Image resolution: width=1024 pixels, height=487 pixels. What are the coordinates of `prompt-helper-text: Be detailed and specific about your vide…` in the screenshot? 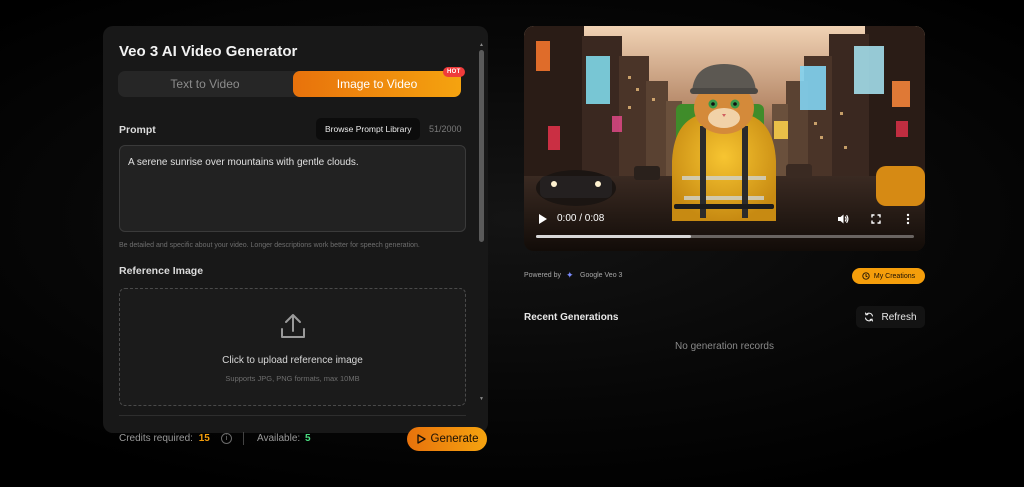 It's located at (269, 245).